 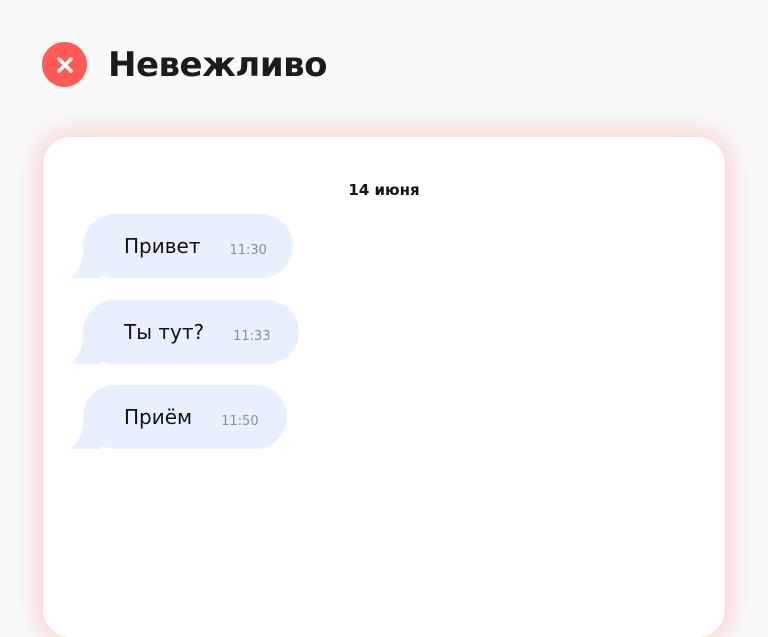 I want to click on message-text: Ты тут?, so click(x=164, y=332).